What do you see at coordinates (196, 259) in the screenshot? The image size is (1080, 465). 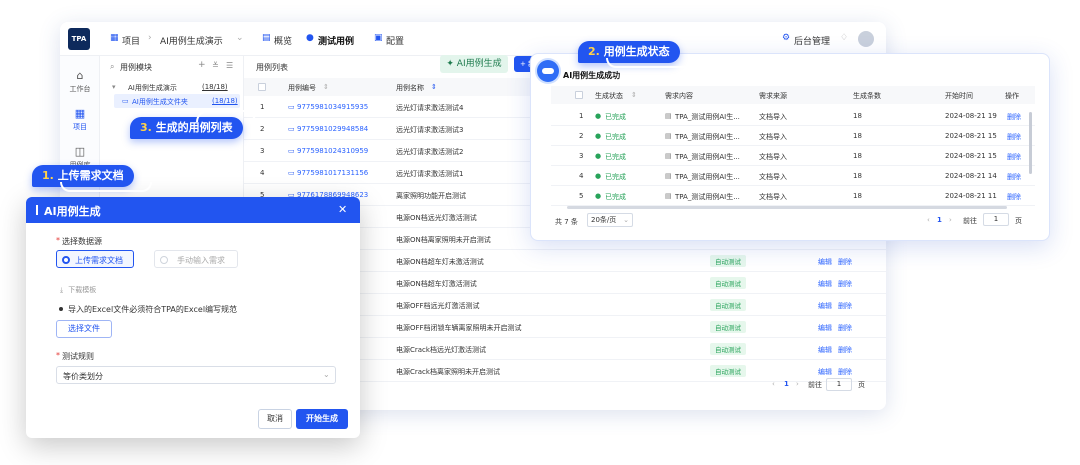 I see `manual-input-option: 手动输入需求` at bounding box center [196, 259].